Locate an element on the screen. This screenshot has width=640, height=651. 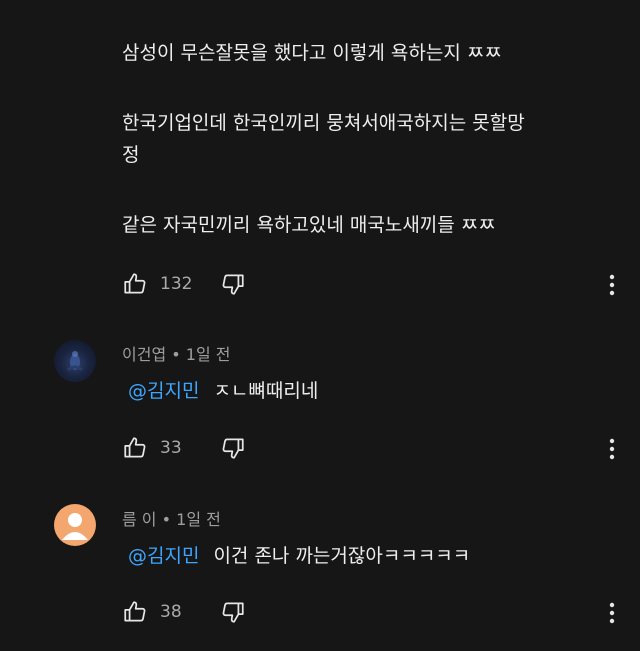
reply-text: @김지민 ㅈㄴ뼈때리네 is located at coordinates (223, 389).